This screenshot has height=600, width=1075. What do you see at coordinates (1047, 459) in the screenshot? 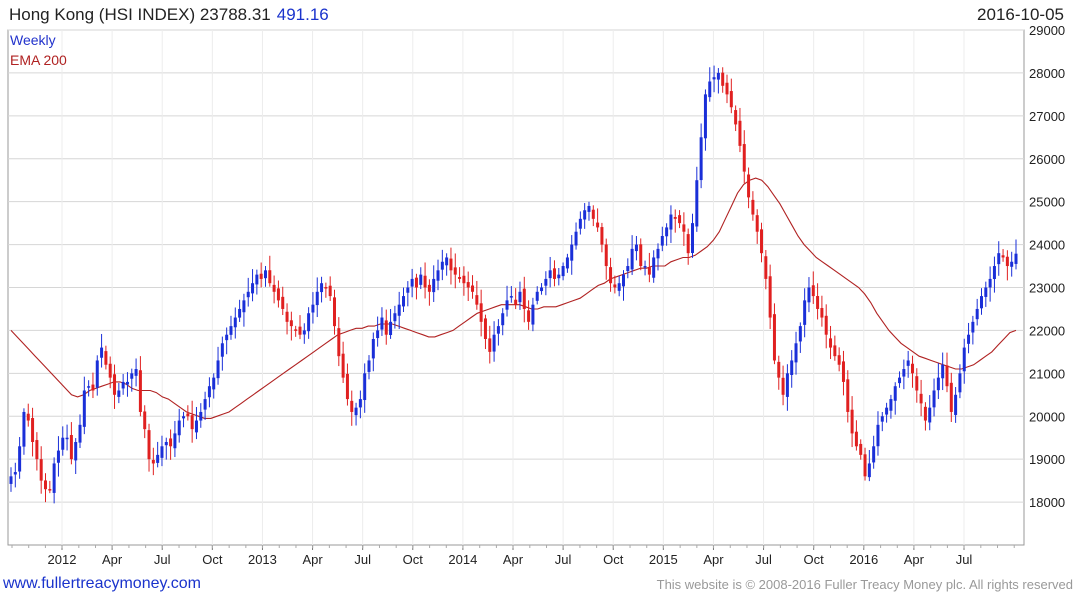
I see `y-tick-label: 19000` at bounding box center [1047, 459].